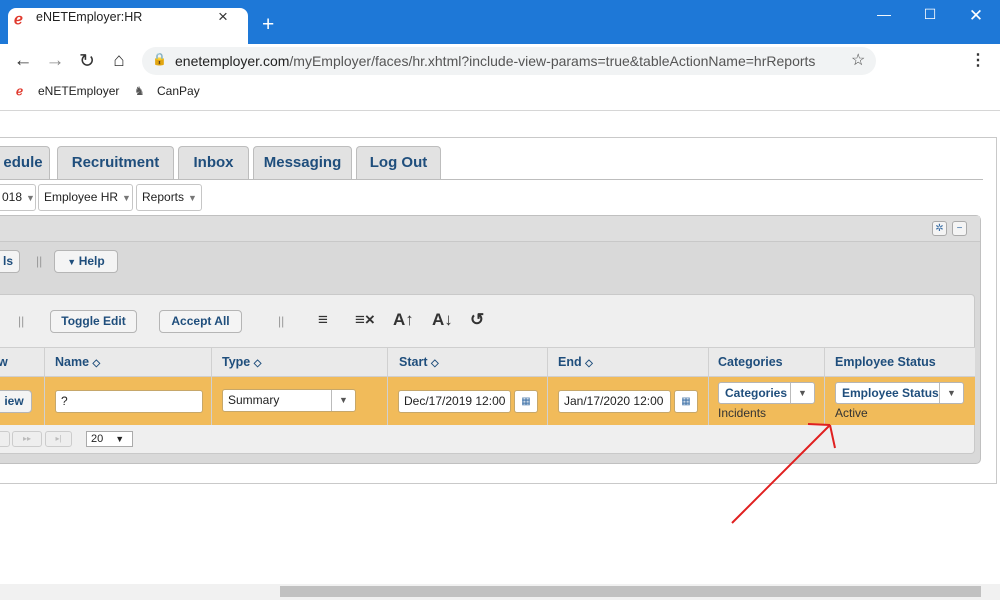  Describe the element at coordinates (832, 436) in the screenshot. I see `arrow-head-right` at that location.